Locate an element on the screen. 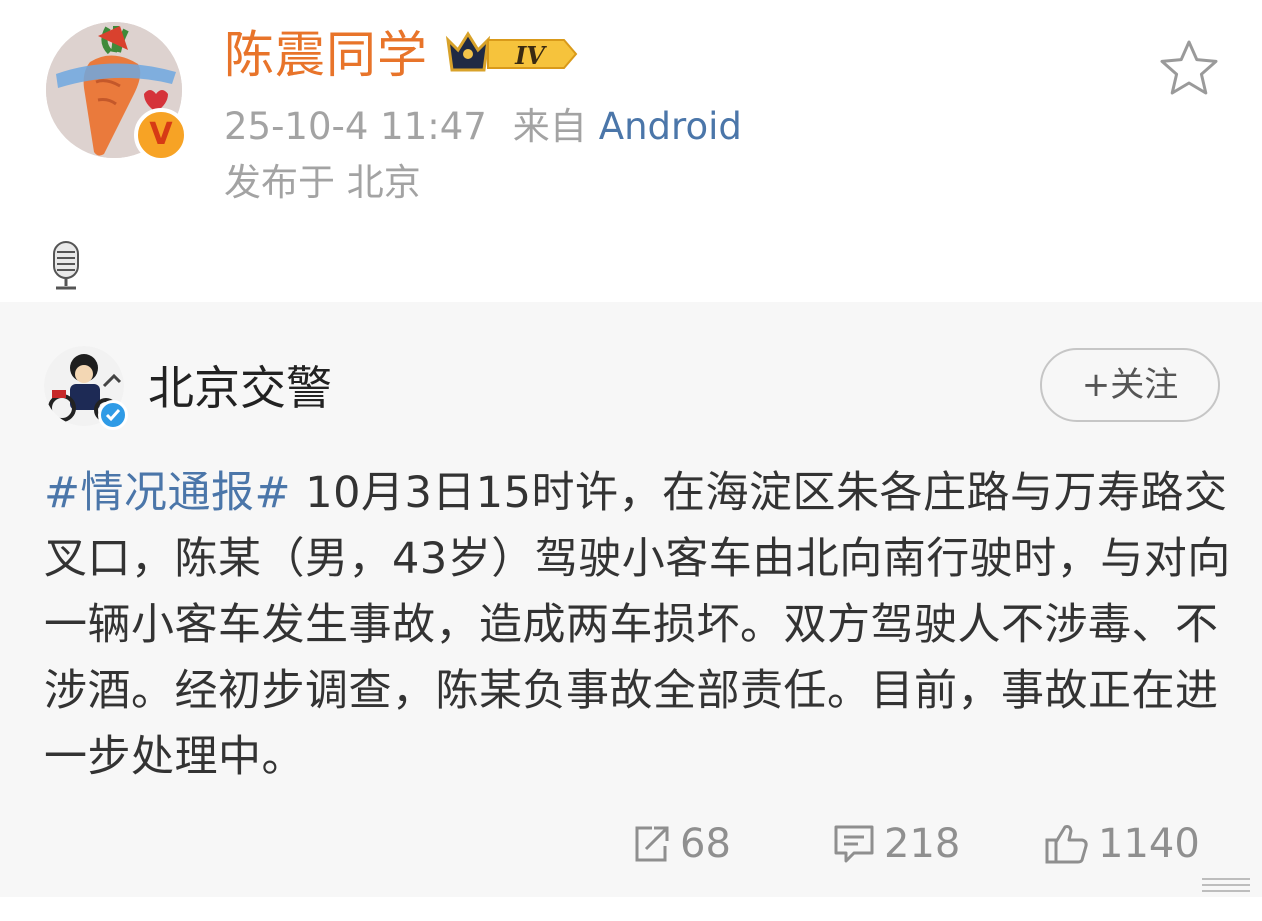  post-meta: 25-10-4 11:47 来自 Android is located at coordinates (483, 127).